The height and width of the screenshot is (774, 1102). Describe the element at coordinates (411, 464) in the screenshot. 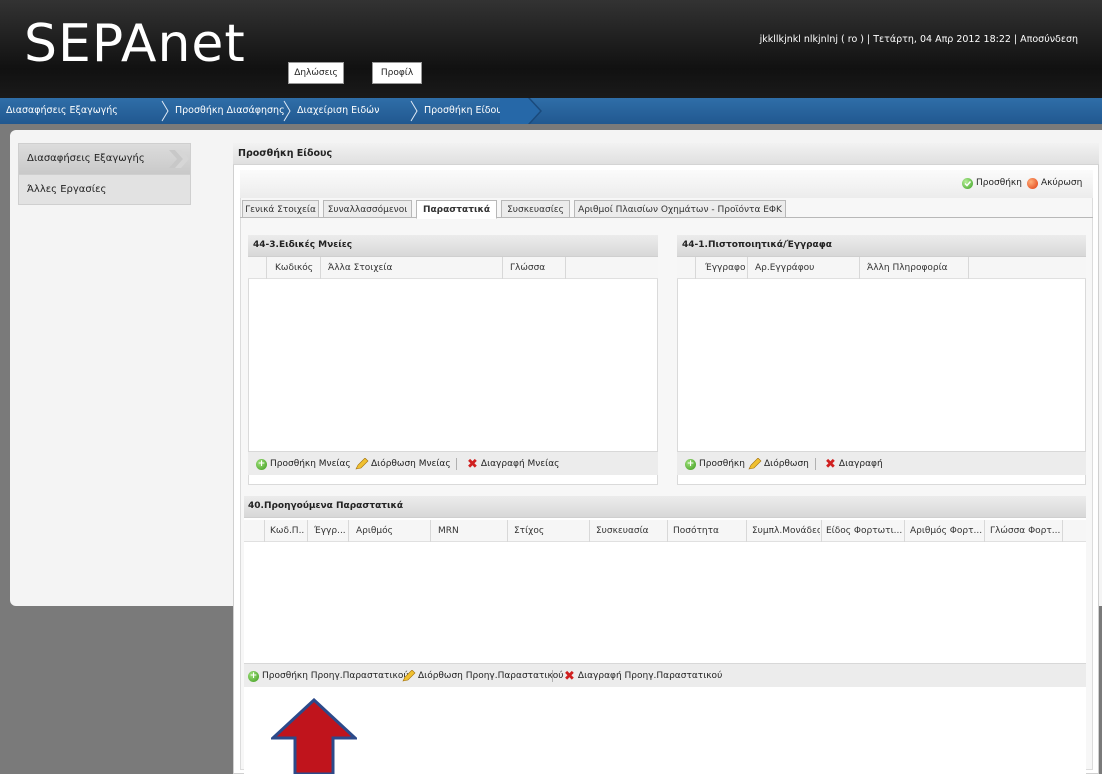

I see `edit-mention-label: Διόρθωση Μνείας` at that location.